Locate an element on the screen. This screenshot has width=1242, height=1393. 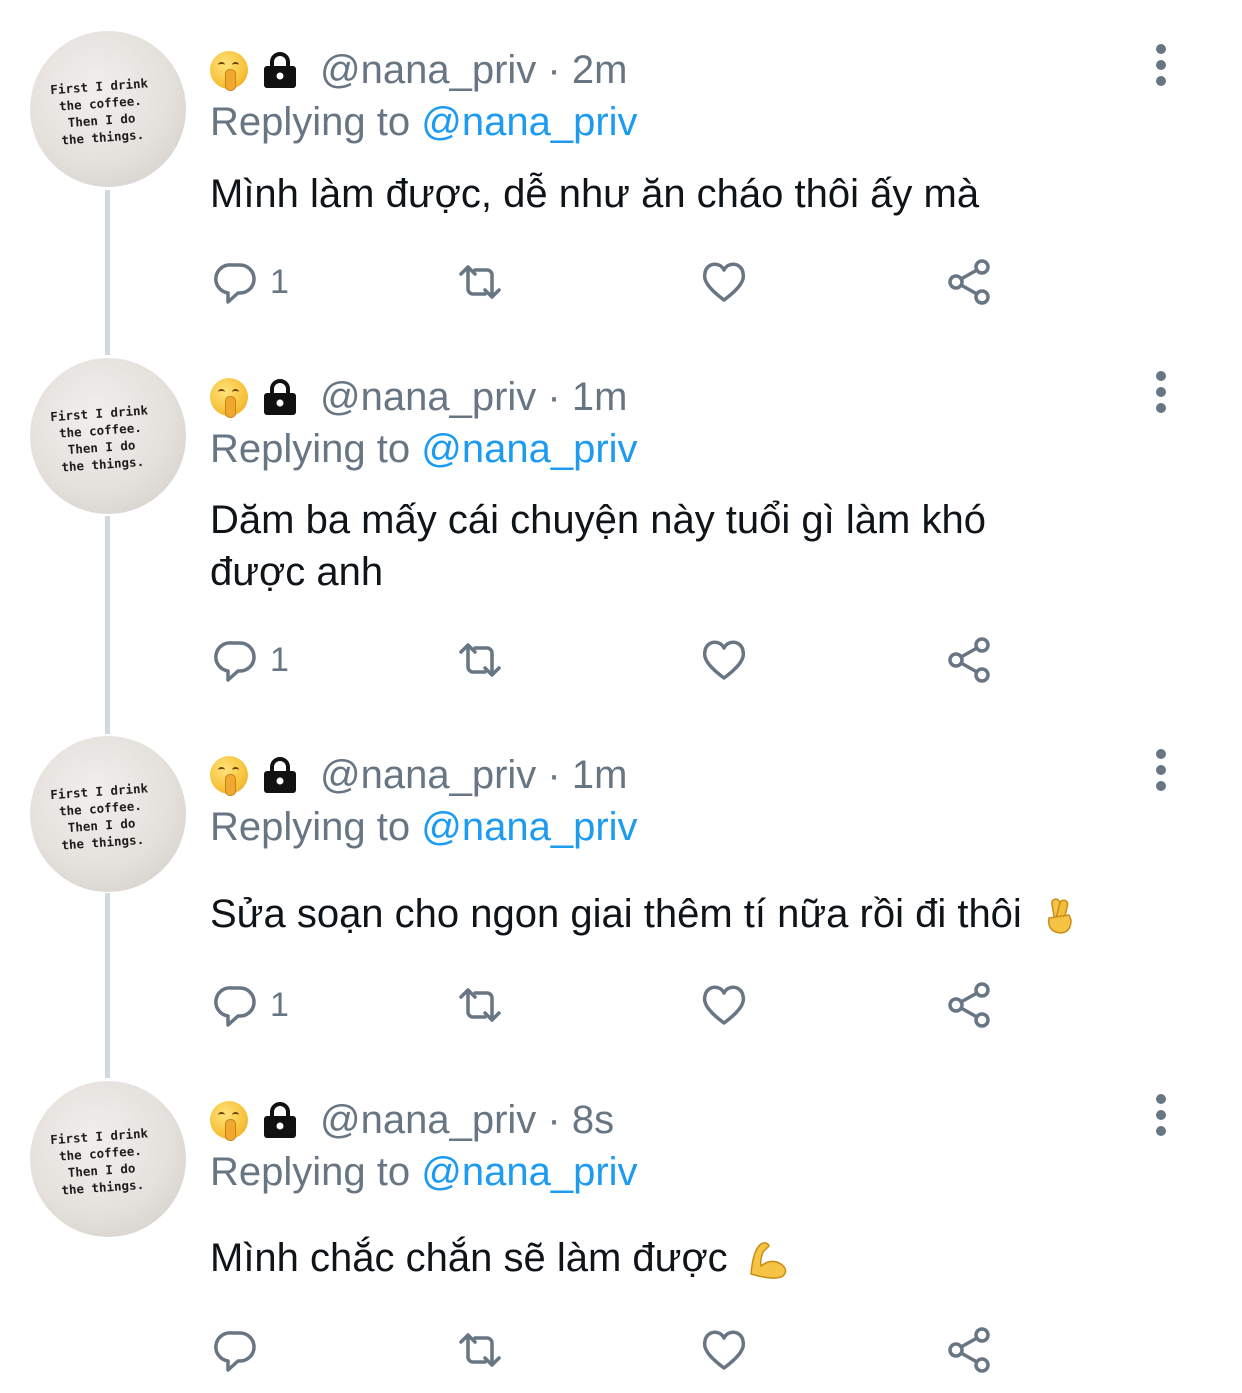
flexed-biceps-emoji is located at coordinates (768, 1261).